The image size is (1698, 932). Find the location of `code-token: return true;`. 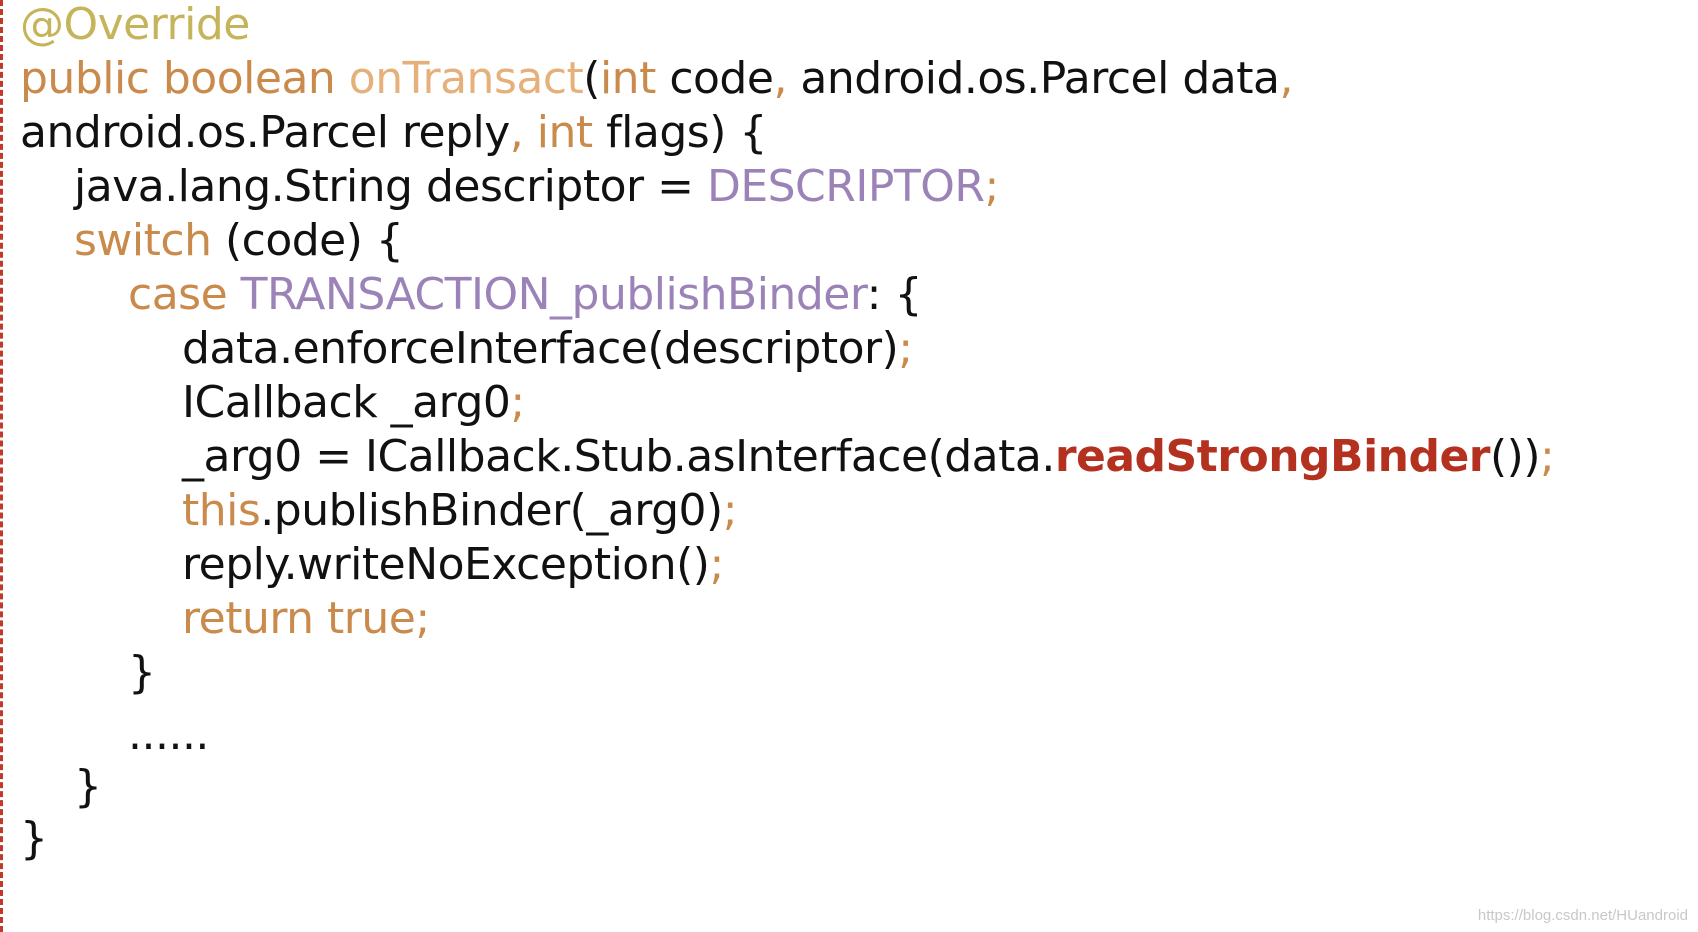

code-token: return true; is located at coordinates (306, 618).